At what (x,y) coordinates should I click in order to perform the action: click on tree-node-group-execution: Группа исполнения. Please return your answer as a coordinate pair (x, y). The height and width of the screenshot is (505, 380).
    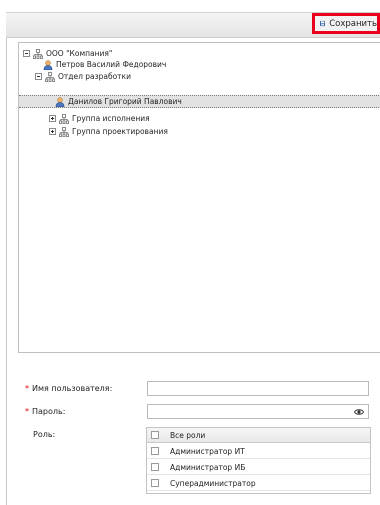
    Looking at the image, I should click on (99, 118).